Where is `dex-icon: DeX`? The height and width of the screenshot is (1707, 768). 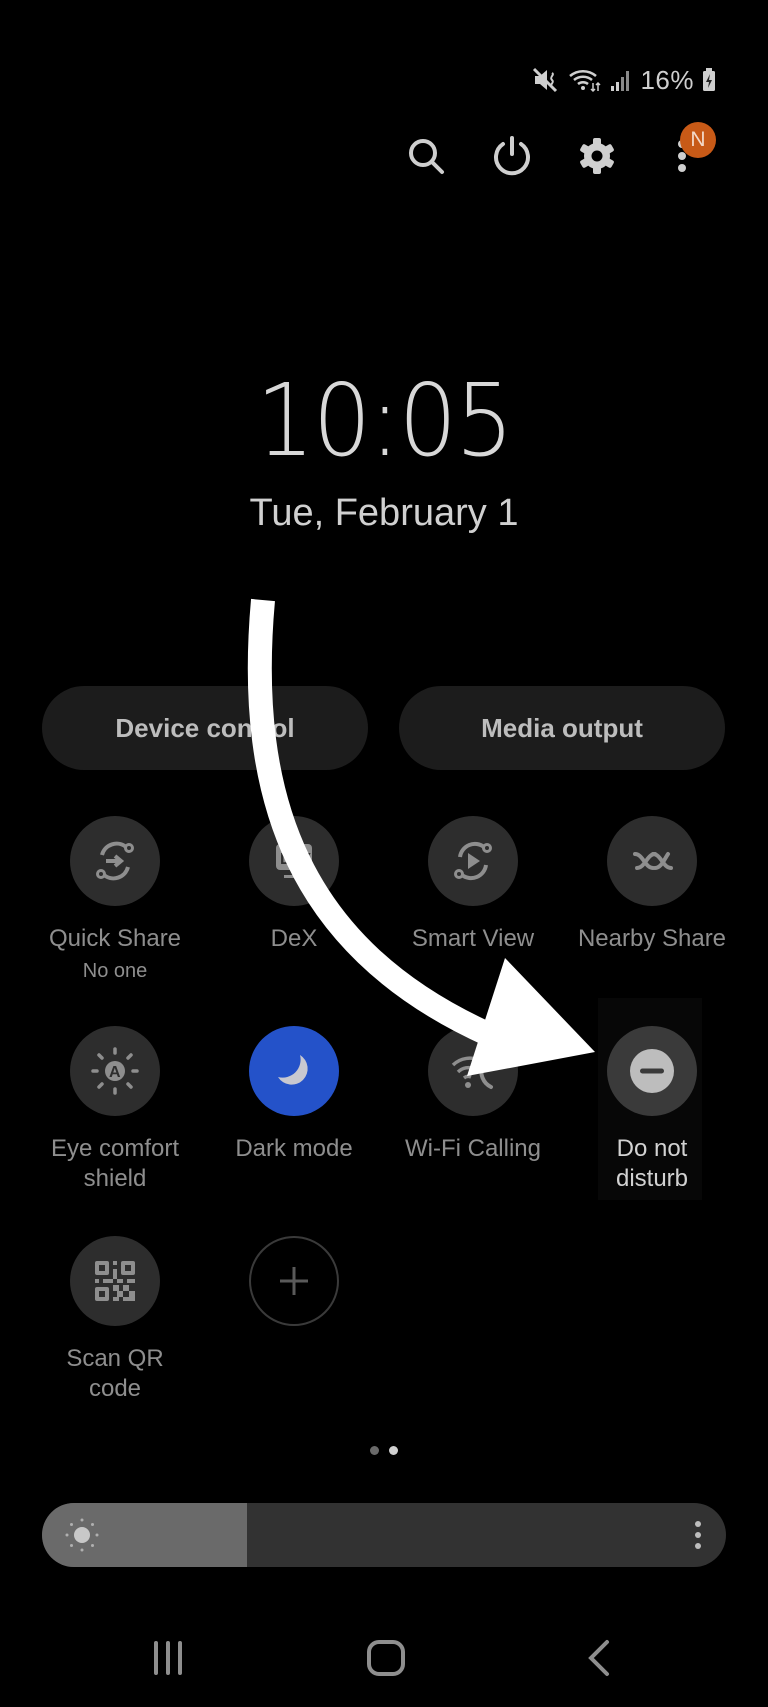 dex-icon: DeX is located at coordinates (294, 861).